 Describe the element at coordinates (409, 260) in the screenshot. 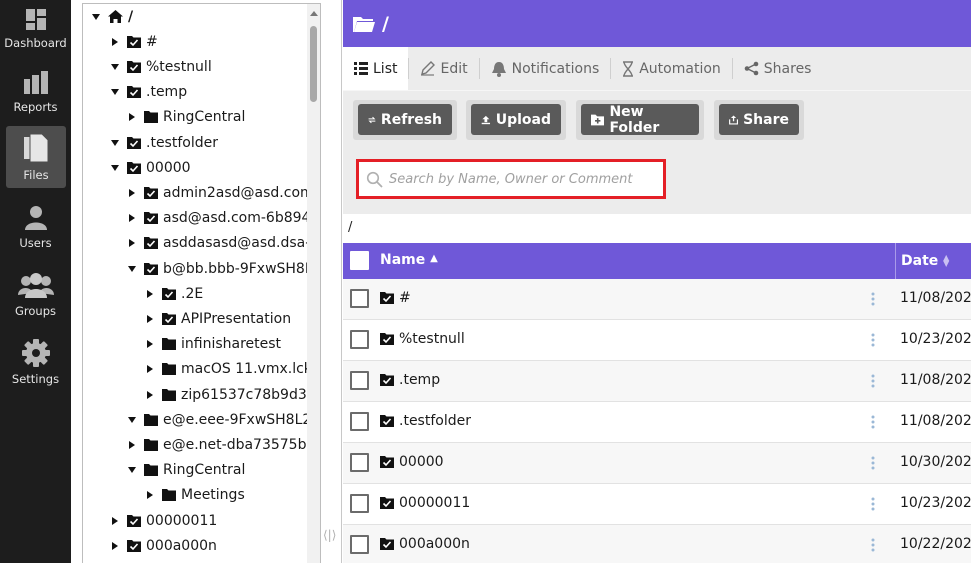

I see `column-name-header: Name ▲` at that location.